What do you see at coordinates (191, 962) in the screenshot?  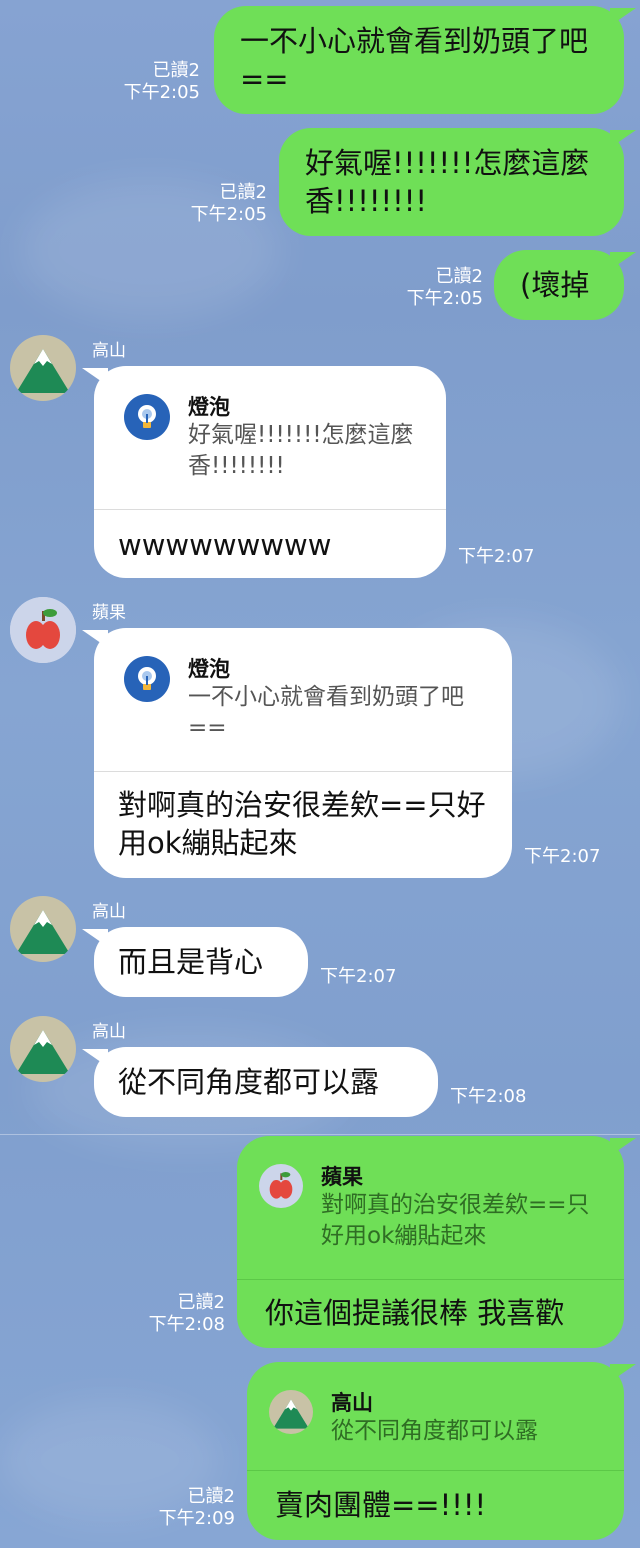 I see `message-text: 而且是背心` at bounding box center [191, 962].